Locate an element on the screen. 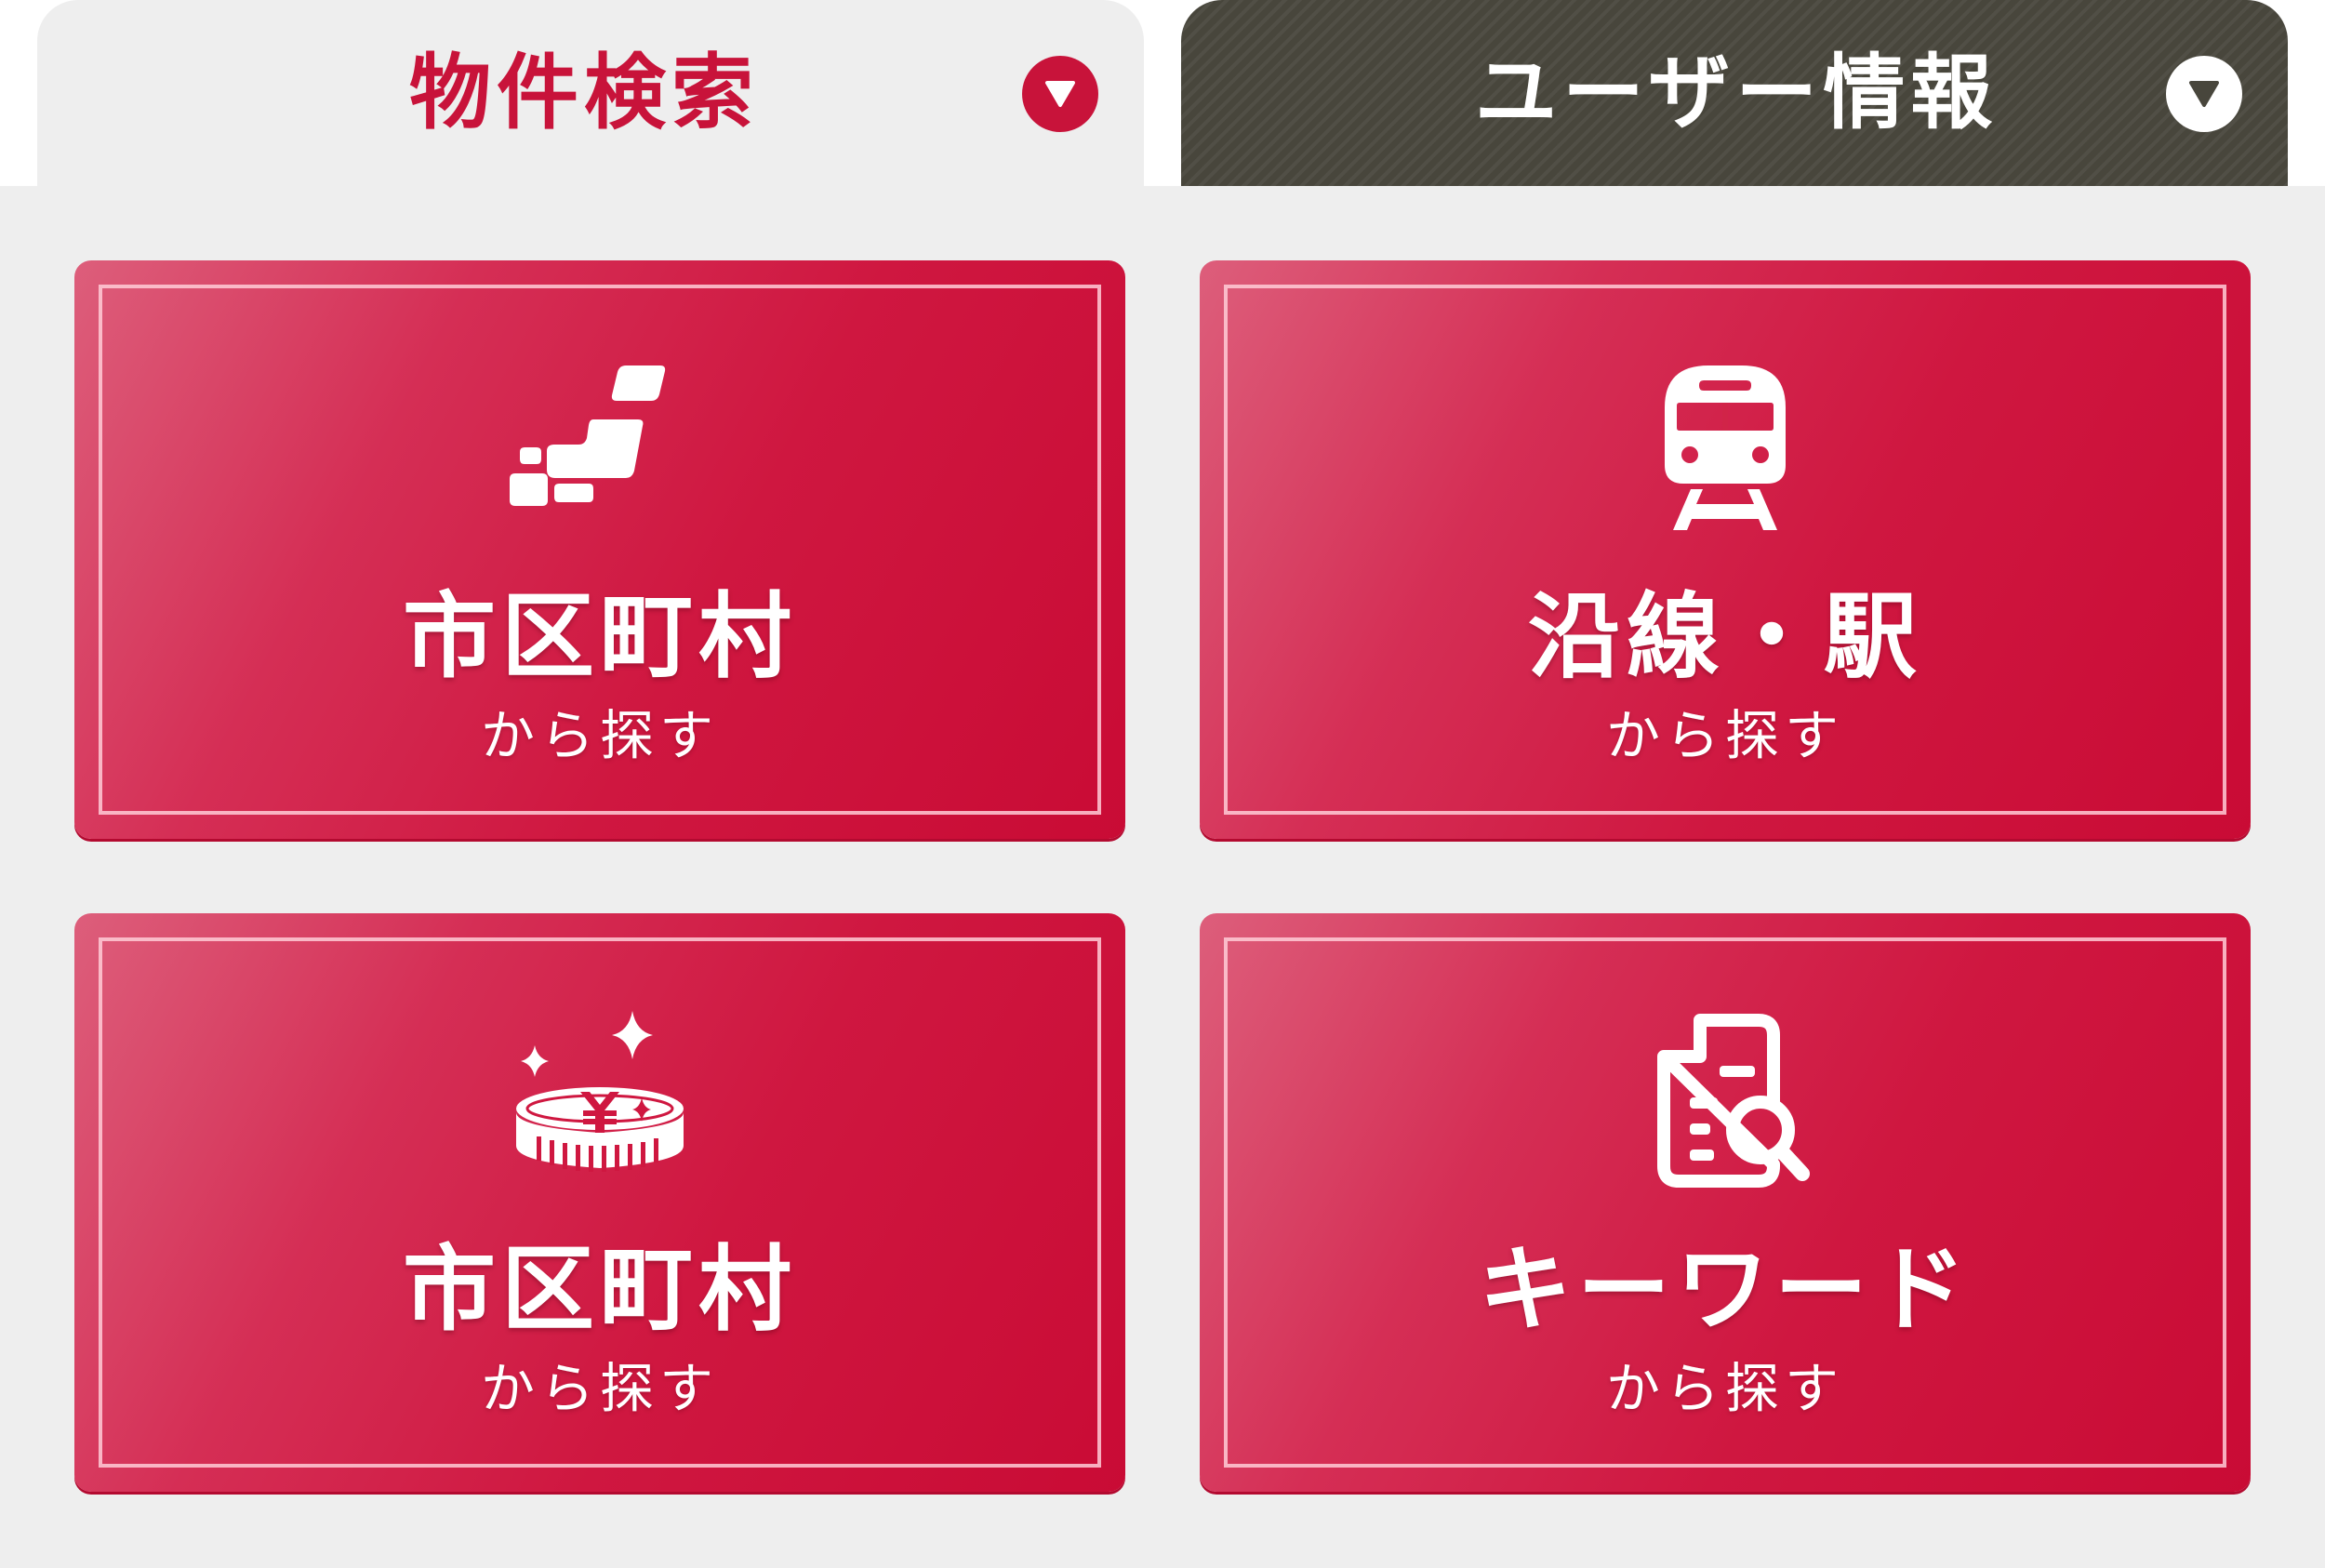 The image size is (2325, 1568). yen-coin-icon is located at coordinates (600, 1108).